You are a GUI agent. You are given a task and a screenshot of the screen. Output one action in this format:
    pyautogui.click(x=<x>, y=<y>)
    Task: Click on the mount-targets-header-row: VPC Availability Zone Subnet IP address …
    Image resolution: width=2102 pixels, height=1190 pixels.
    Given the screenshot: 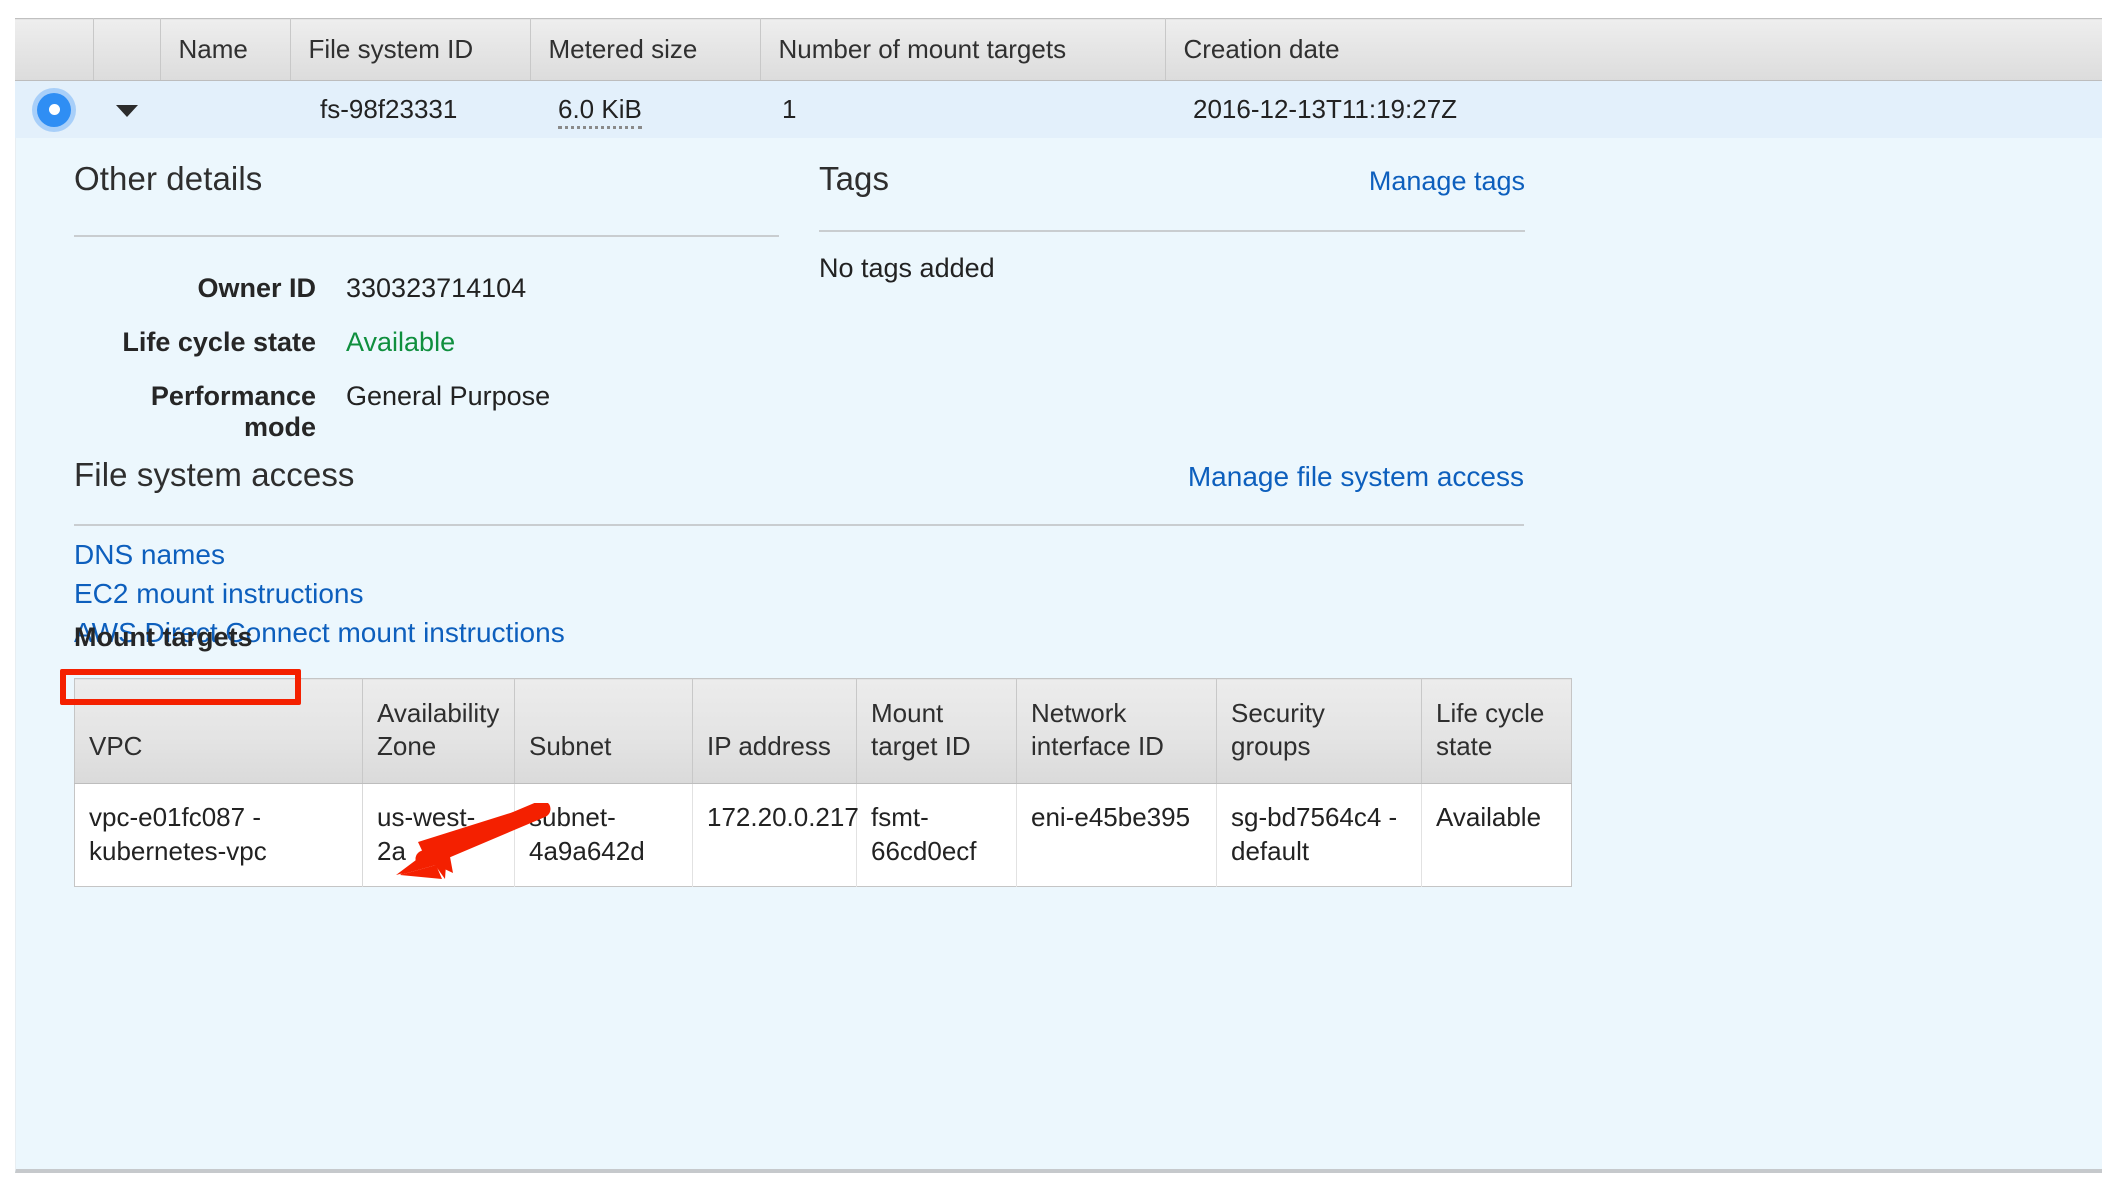 What is the action you would take?
    pyautogui.click(x=823, y=731)
    